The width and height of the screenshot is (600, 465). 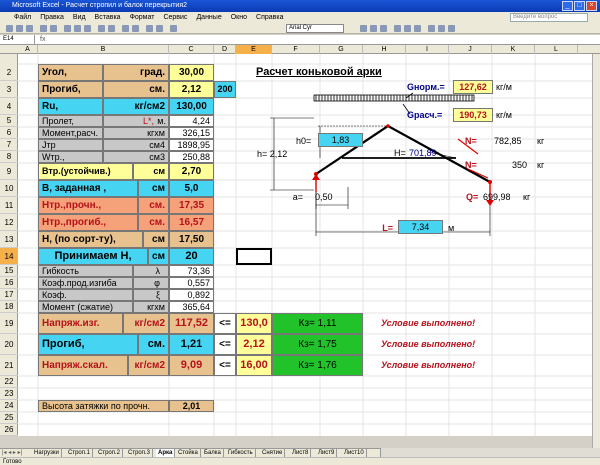 I want to click on col-header-c: C, so click(x=191, y=49).